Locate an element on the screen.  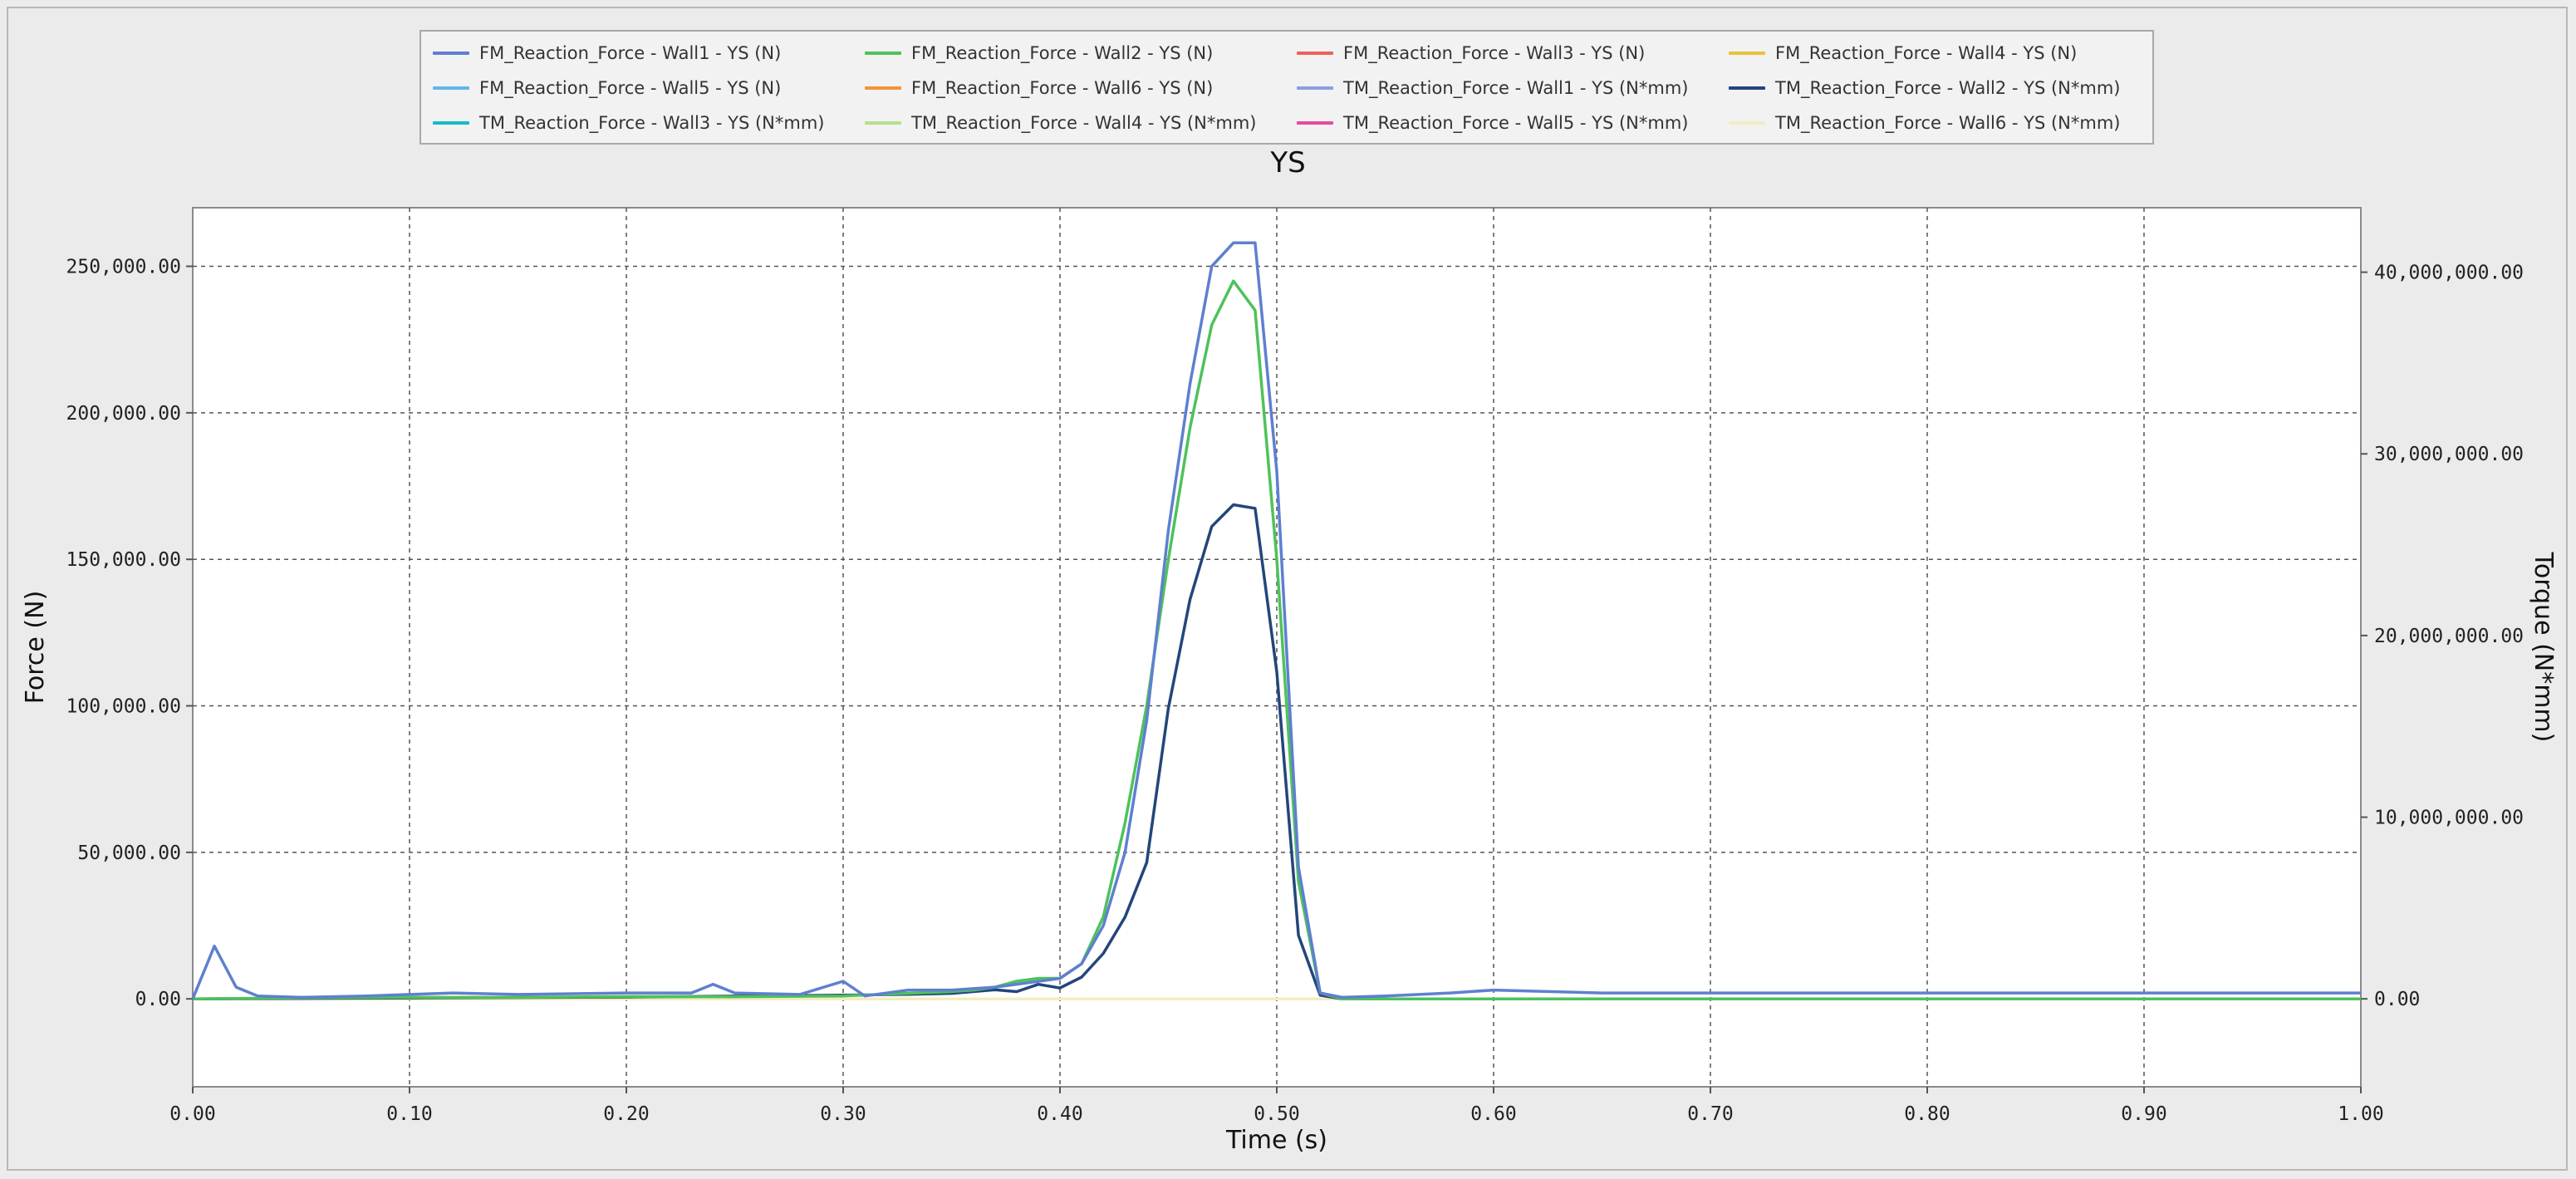
x-tick-label: 0.70 is located at coordinates (1710, 1114).